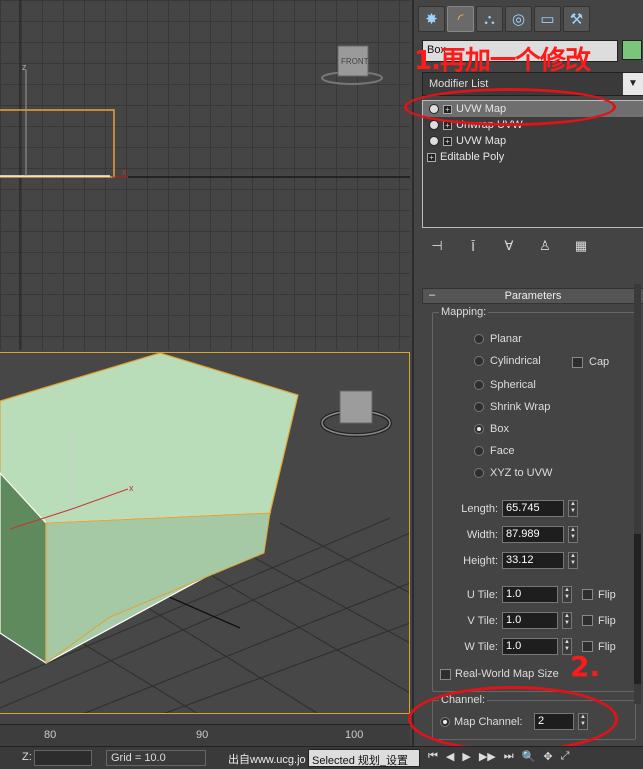 The image size is (643, 769). I want to click on length-label: Length:, so click(479, 508).